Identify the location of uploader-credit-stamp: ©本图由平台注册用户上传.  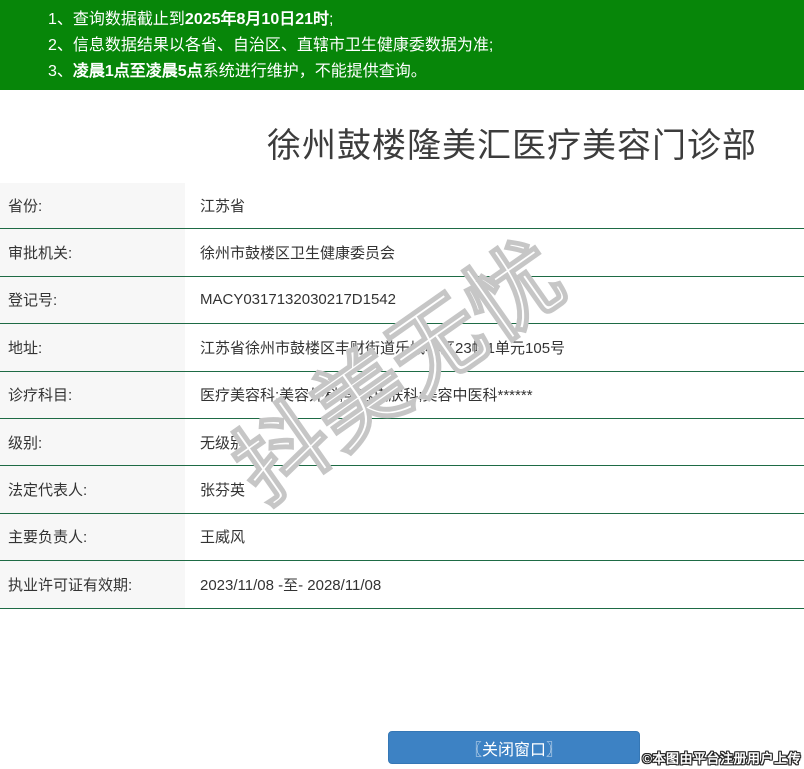
(721, 758).